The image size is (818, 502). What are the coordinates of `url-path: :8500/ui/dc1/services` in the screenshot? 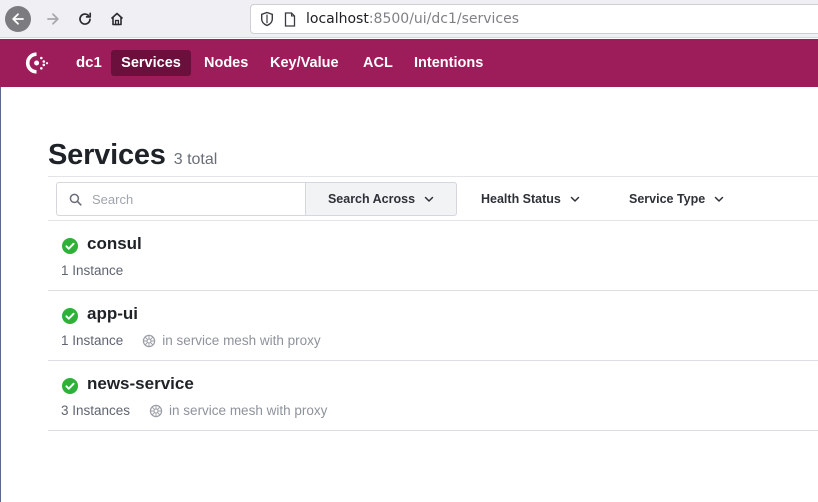 It's located at (444, 19).